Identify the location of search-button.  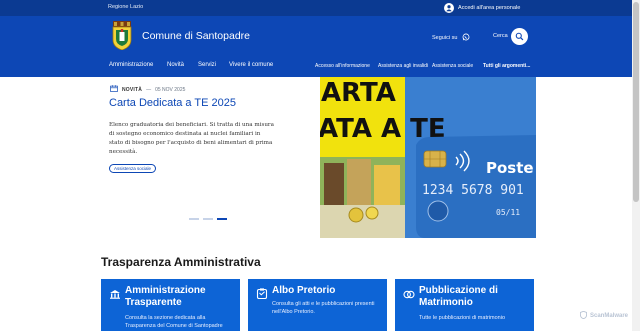
(519, 36).